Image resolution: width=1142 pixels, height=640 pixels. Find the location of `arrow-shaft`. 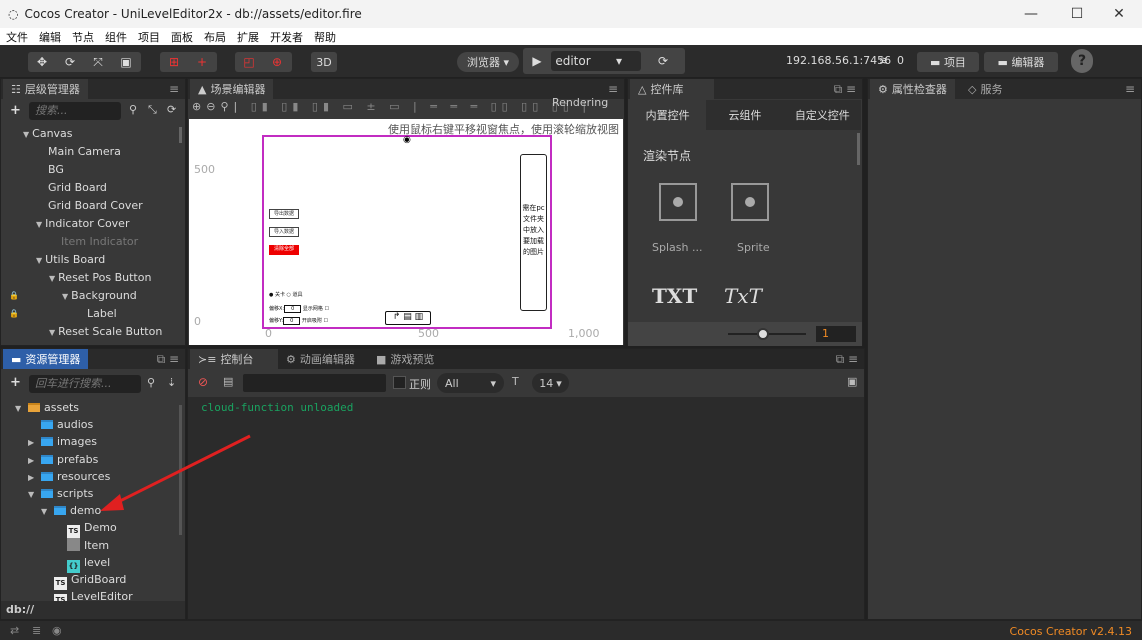

arrow-shaft is located at coordinates (181, 470).